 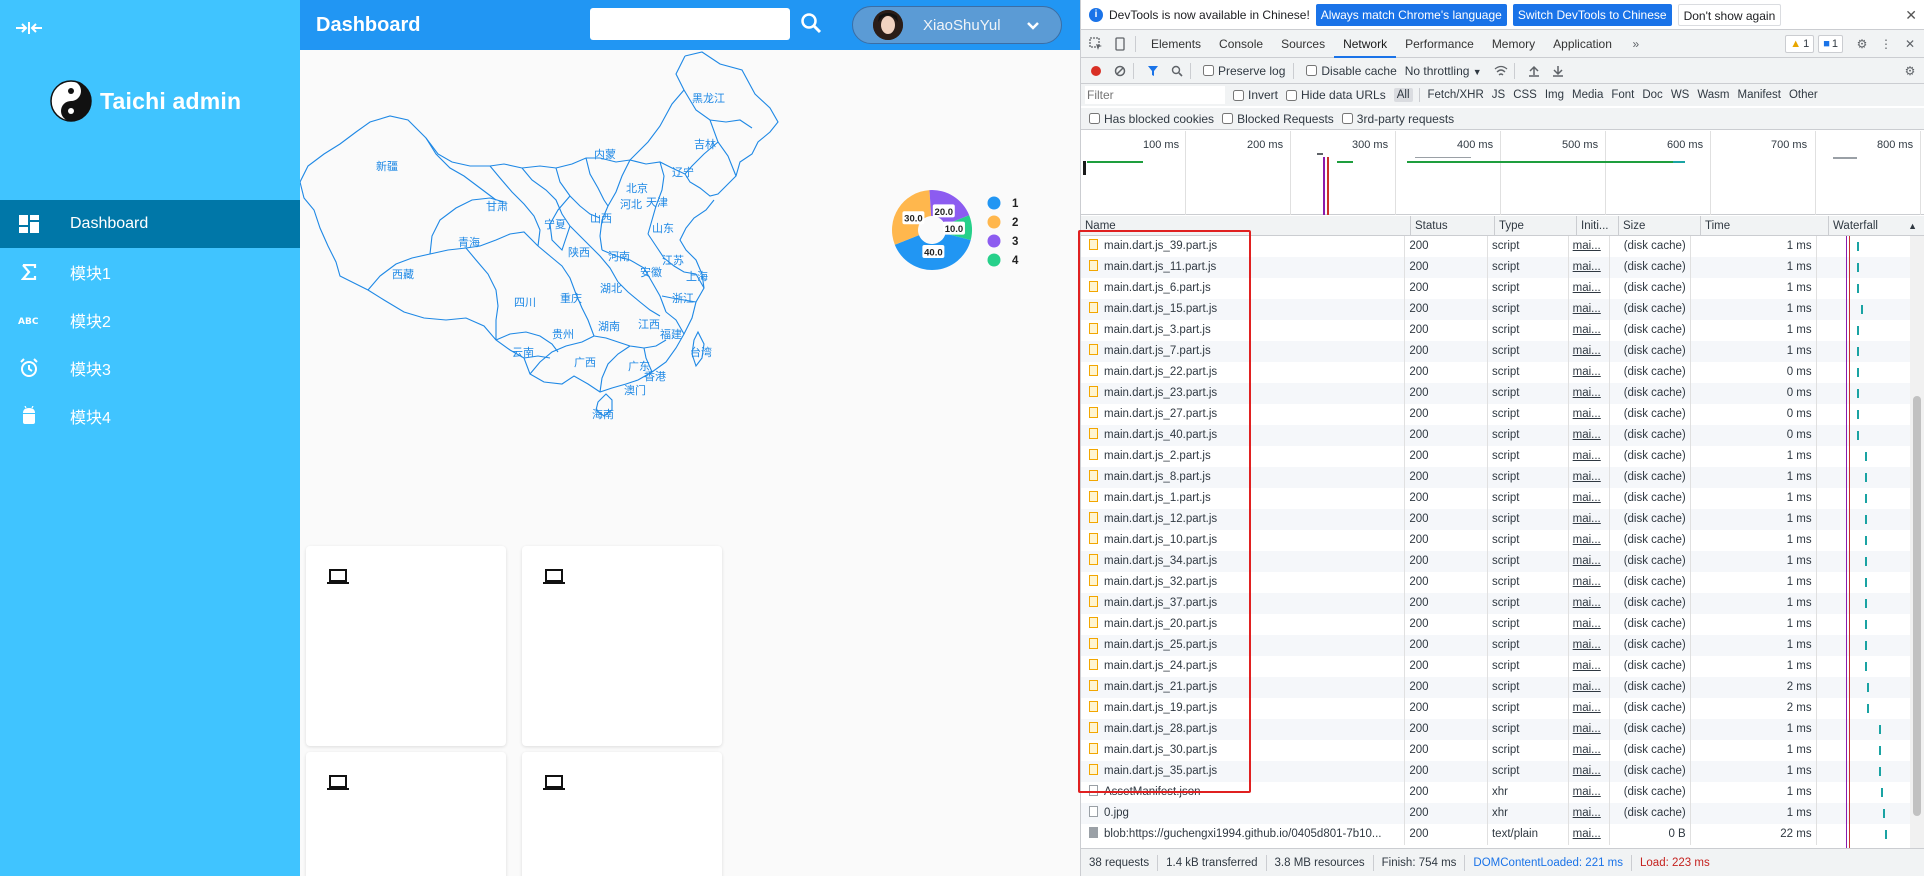 I want to click on column-header-status: Status, so click(x=1453, y=226).